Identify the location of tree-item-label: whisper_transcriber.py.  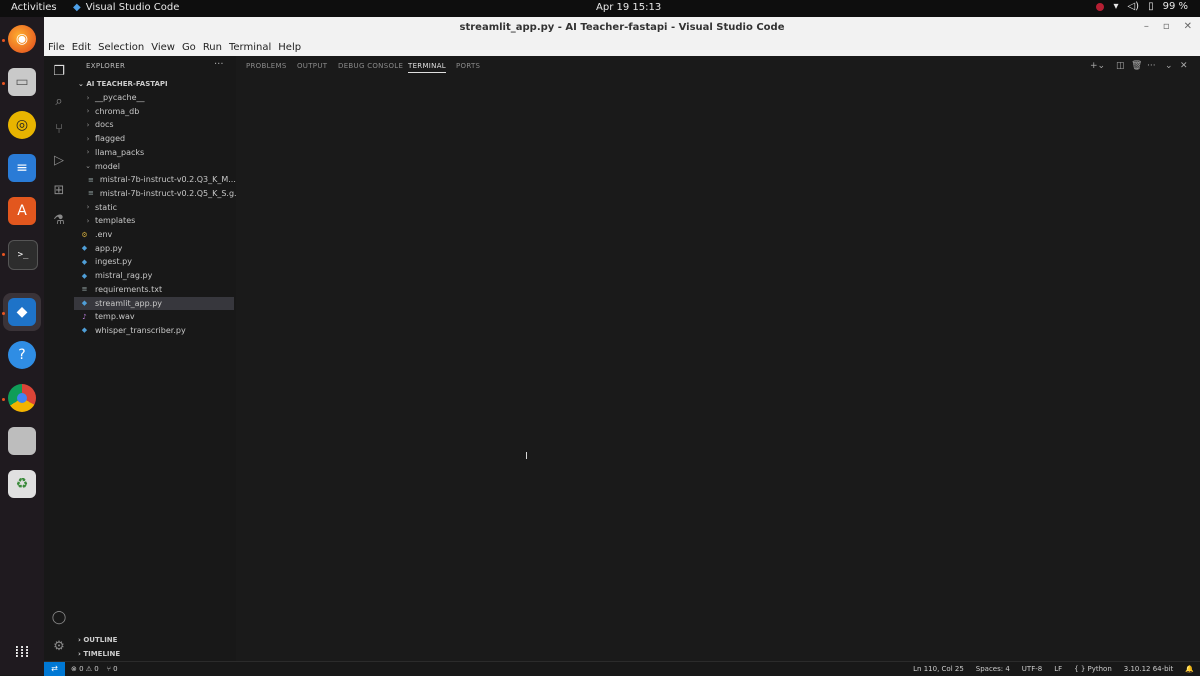
(140, 330).